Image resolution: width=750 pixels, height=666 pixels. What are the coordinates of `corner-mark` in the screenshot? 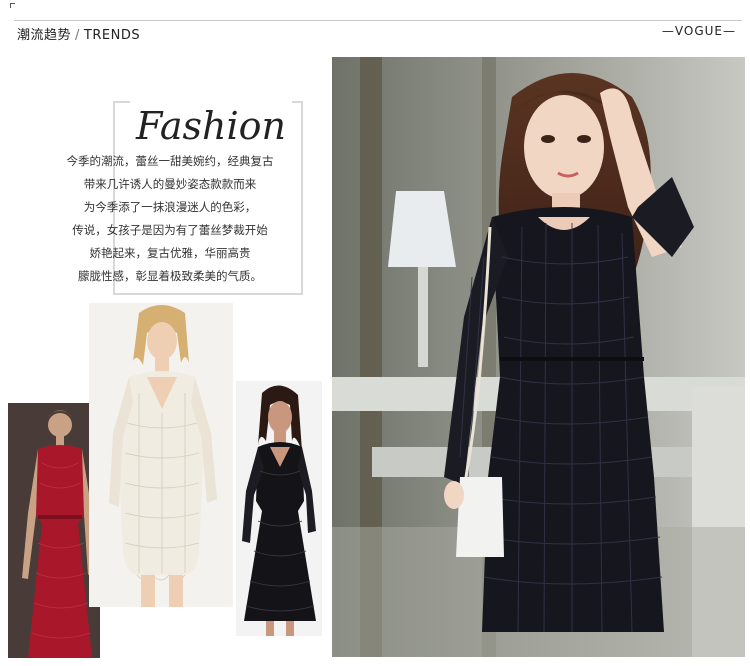 It's located at (12, 5).